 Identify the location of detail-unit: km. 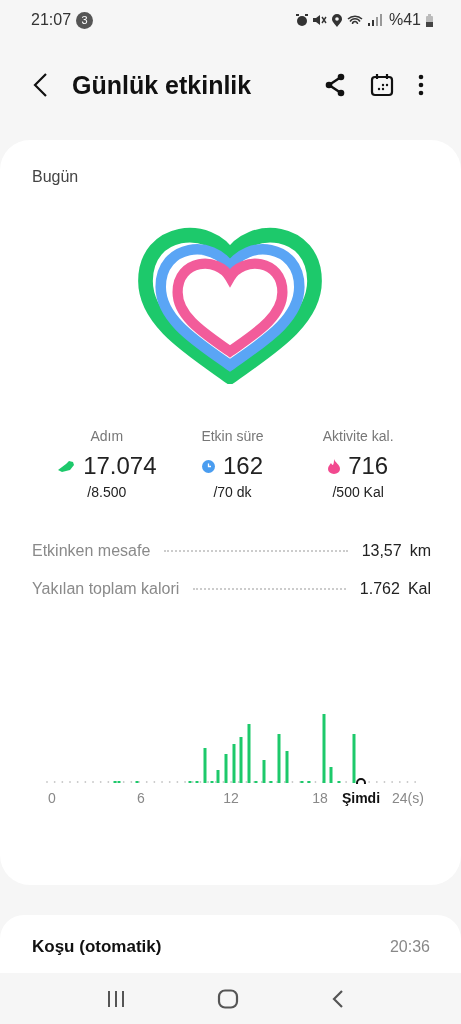
(420, 551).